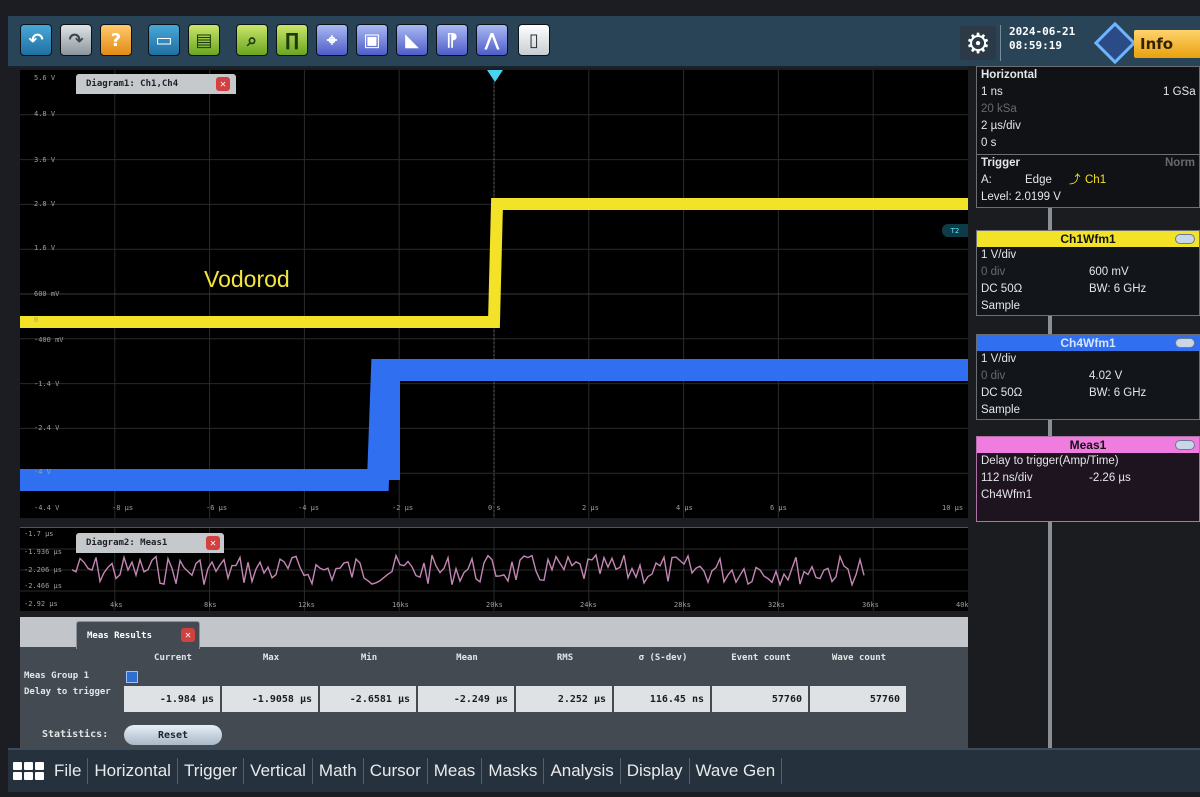 This screenshot has height=797, width=1200. What do you see at coordinates (1185, 445) in the screenshot?
I see `meas1-toggle-icon` at bounding box center [1185, 445].